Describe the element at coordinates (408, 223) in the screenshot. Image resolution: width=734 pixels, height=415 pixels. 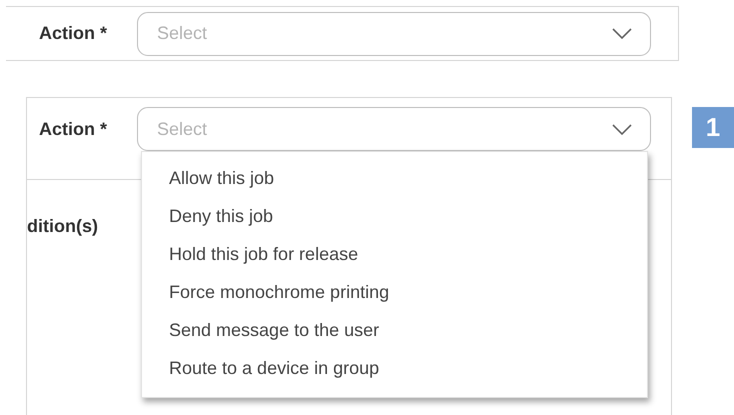
I see `menu-item: Deny this job` at that location.